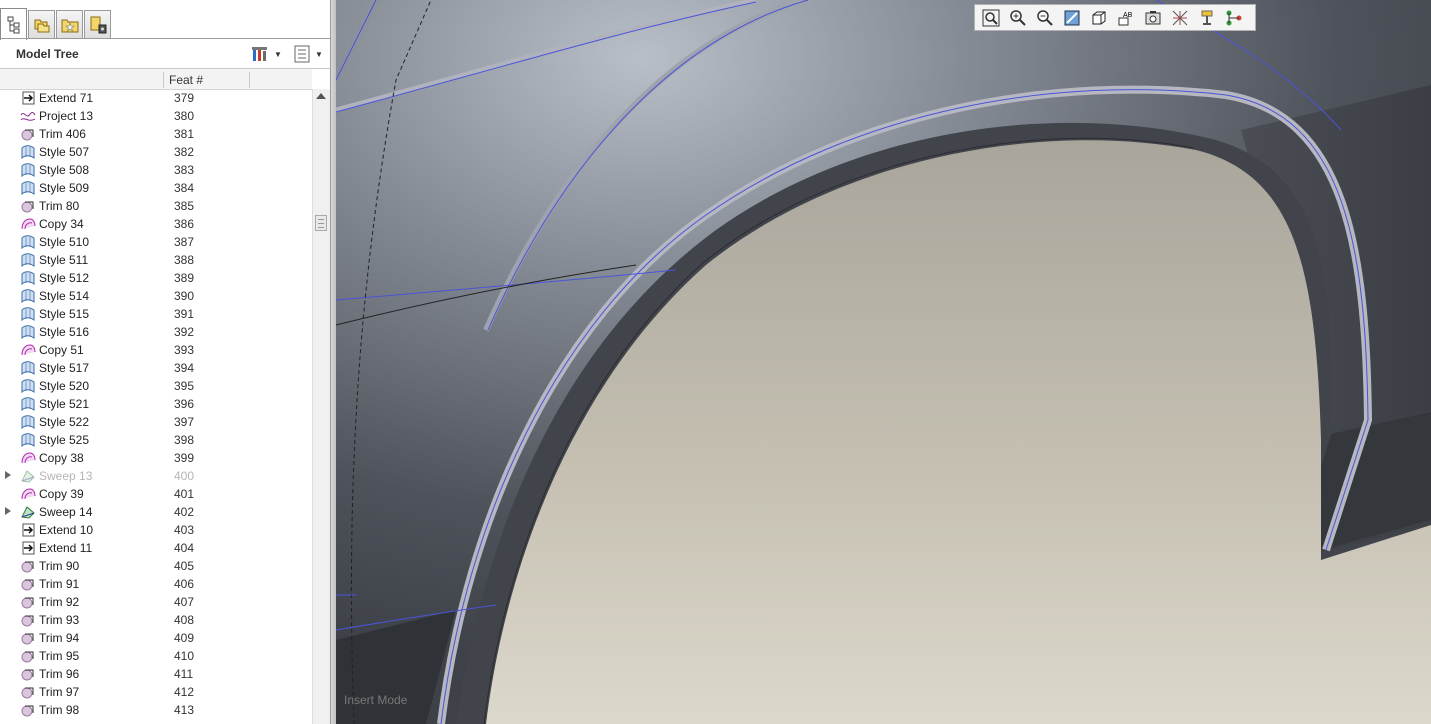 The image size is (1431, 724). What do you see at coordinates (156, 458) in the screenshot?
I see `tree-row: Copy 38 399` at bounding box center [156, 458].